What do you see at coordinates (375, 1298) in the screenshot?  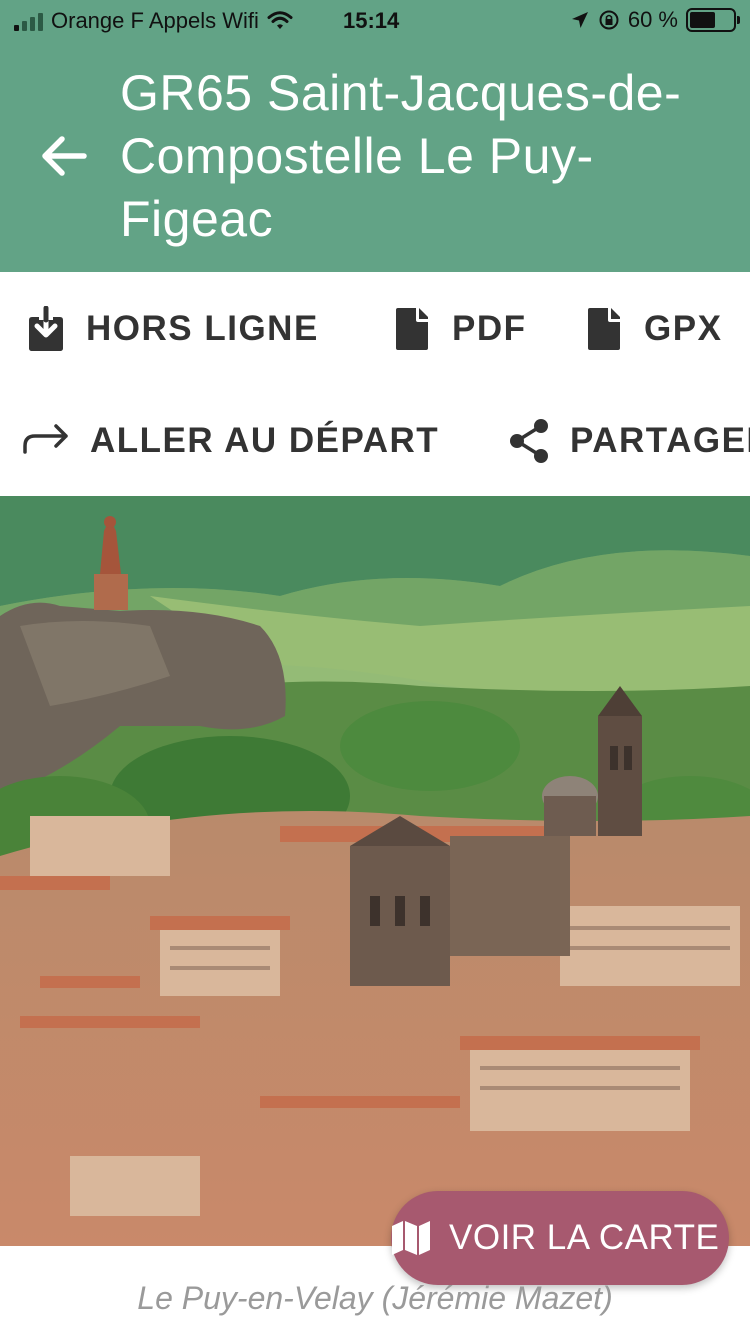 I see `photo-caption: Le Puy-en-Velay (Jérémie Mazet)` at bounding box center [375, 1298].